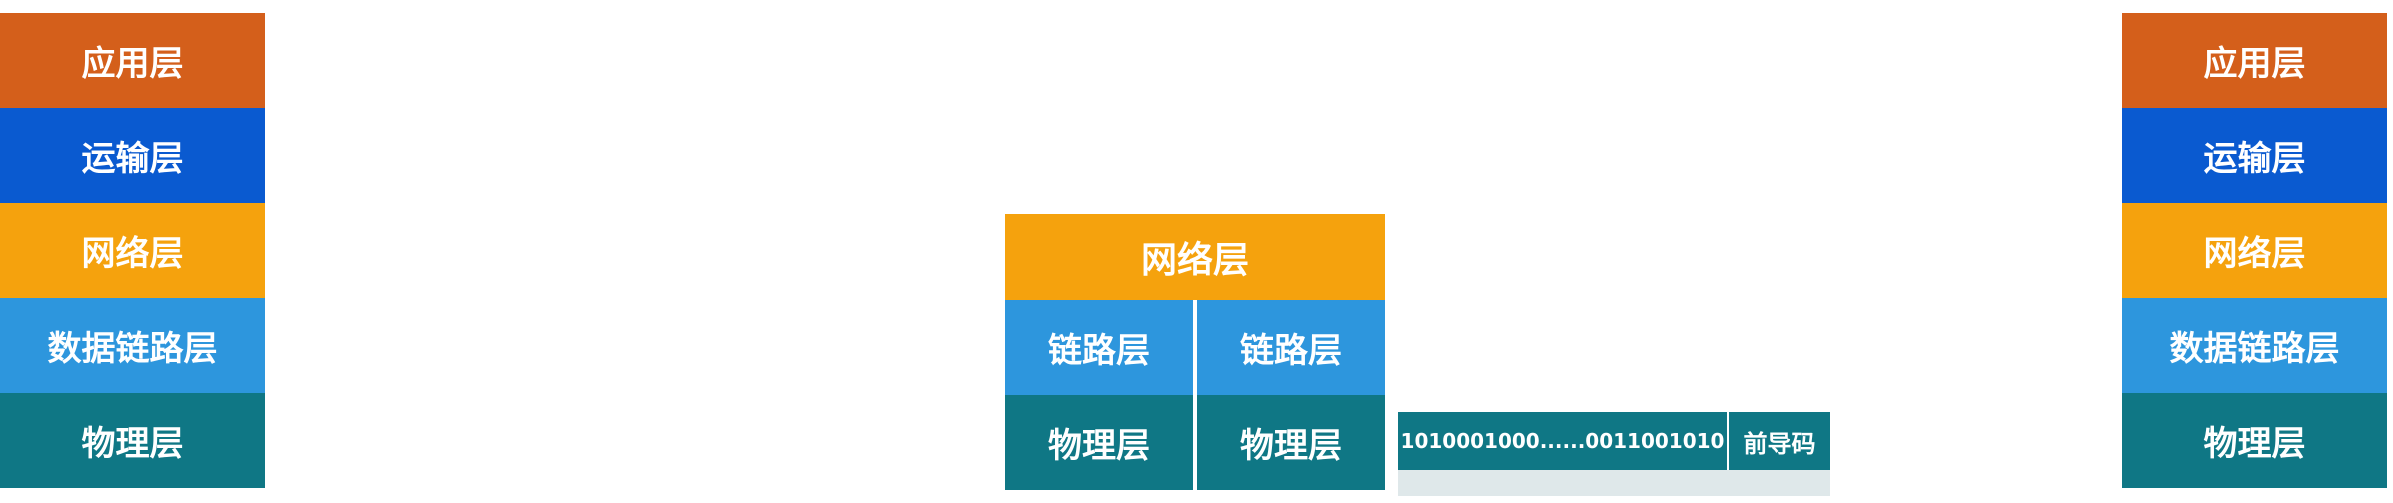  I want to click on receiver-application-layer: 应用层, so click(2254, 60).